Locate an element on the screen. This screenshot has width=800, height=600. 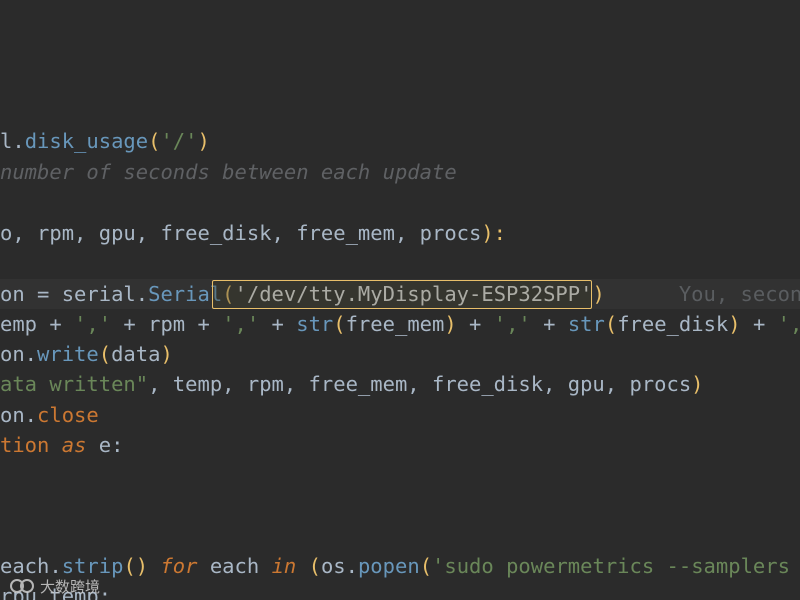
string-highlight-box is located at coordinates (402, 294).